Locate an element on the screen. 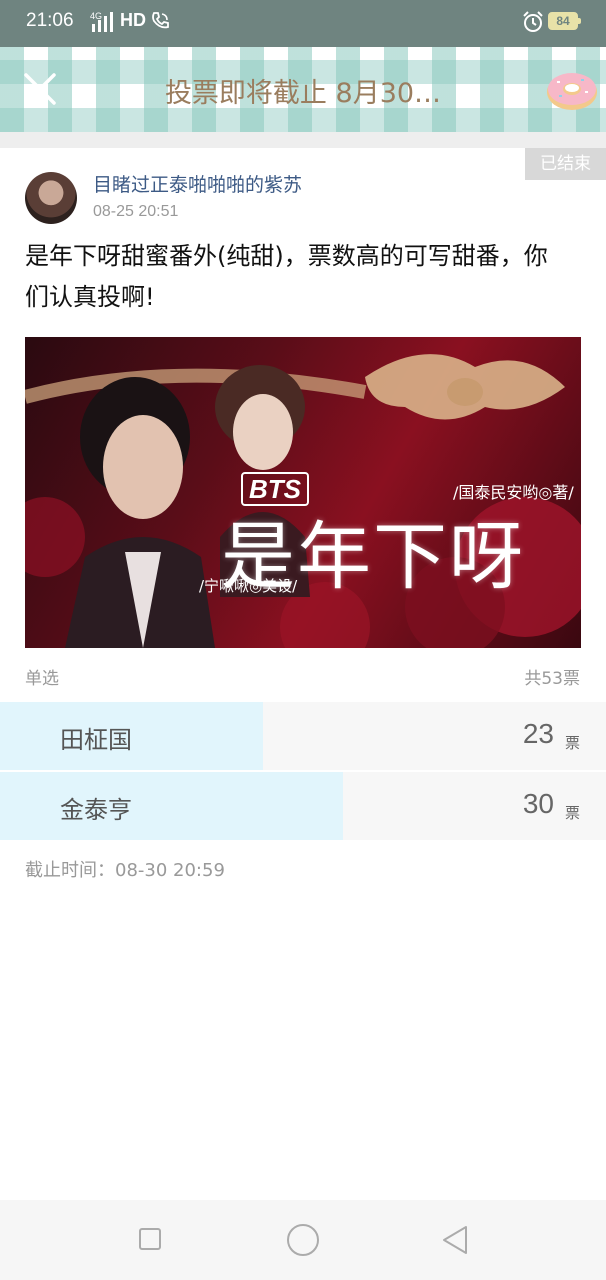 Image resolution: width=606 pixels, height=1280 pixels. header-divider is located at coordinates (303, 140).